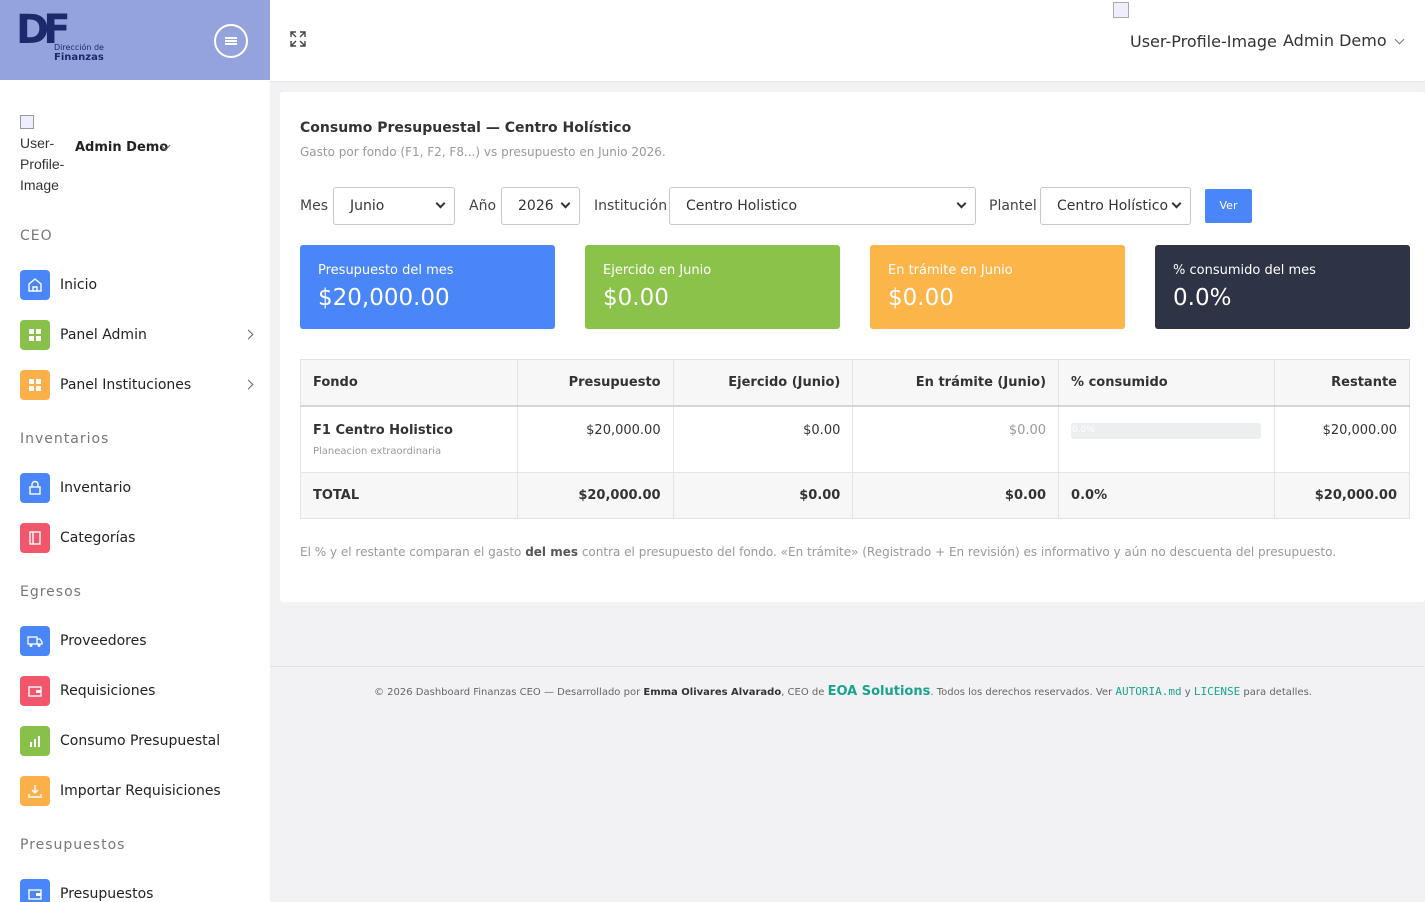 The height and width of the screenshot is (902, 1425). What do you see at coordinates (822, 206) in the screenshot?
I see `institucion-select: Centro Holistico` at bounding box center [822, 206].